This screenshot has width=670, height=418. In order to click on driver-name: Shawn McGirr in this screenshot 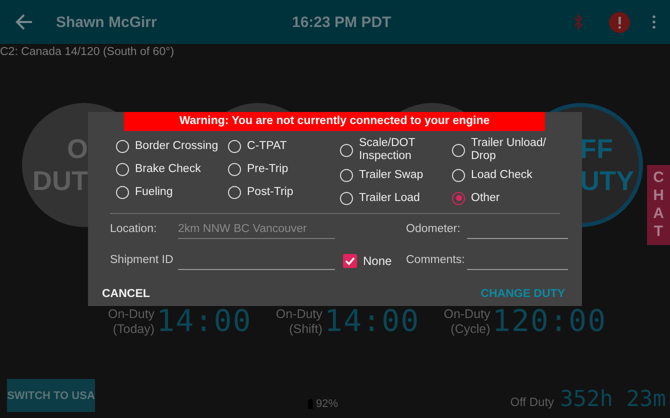, I will do `click(107, 22)`.